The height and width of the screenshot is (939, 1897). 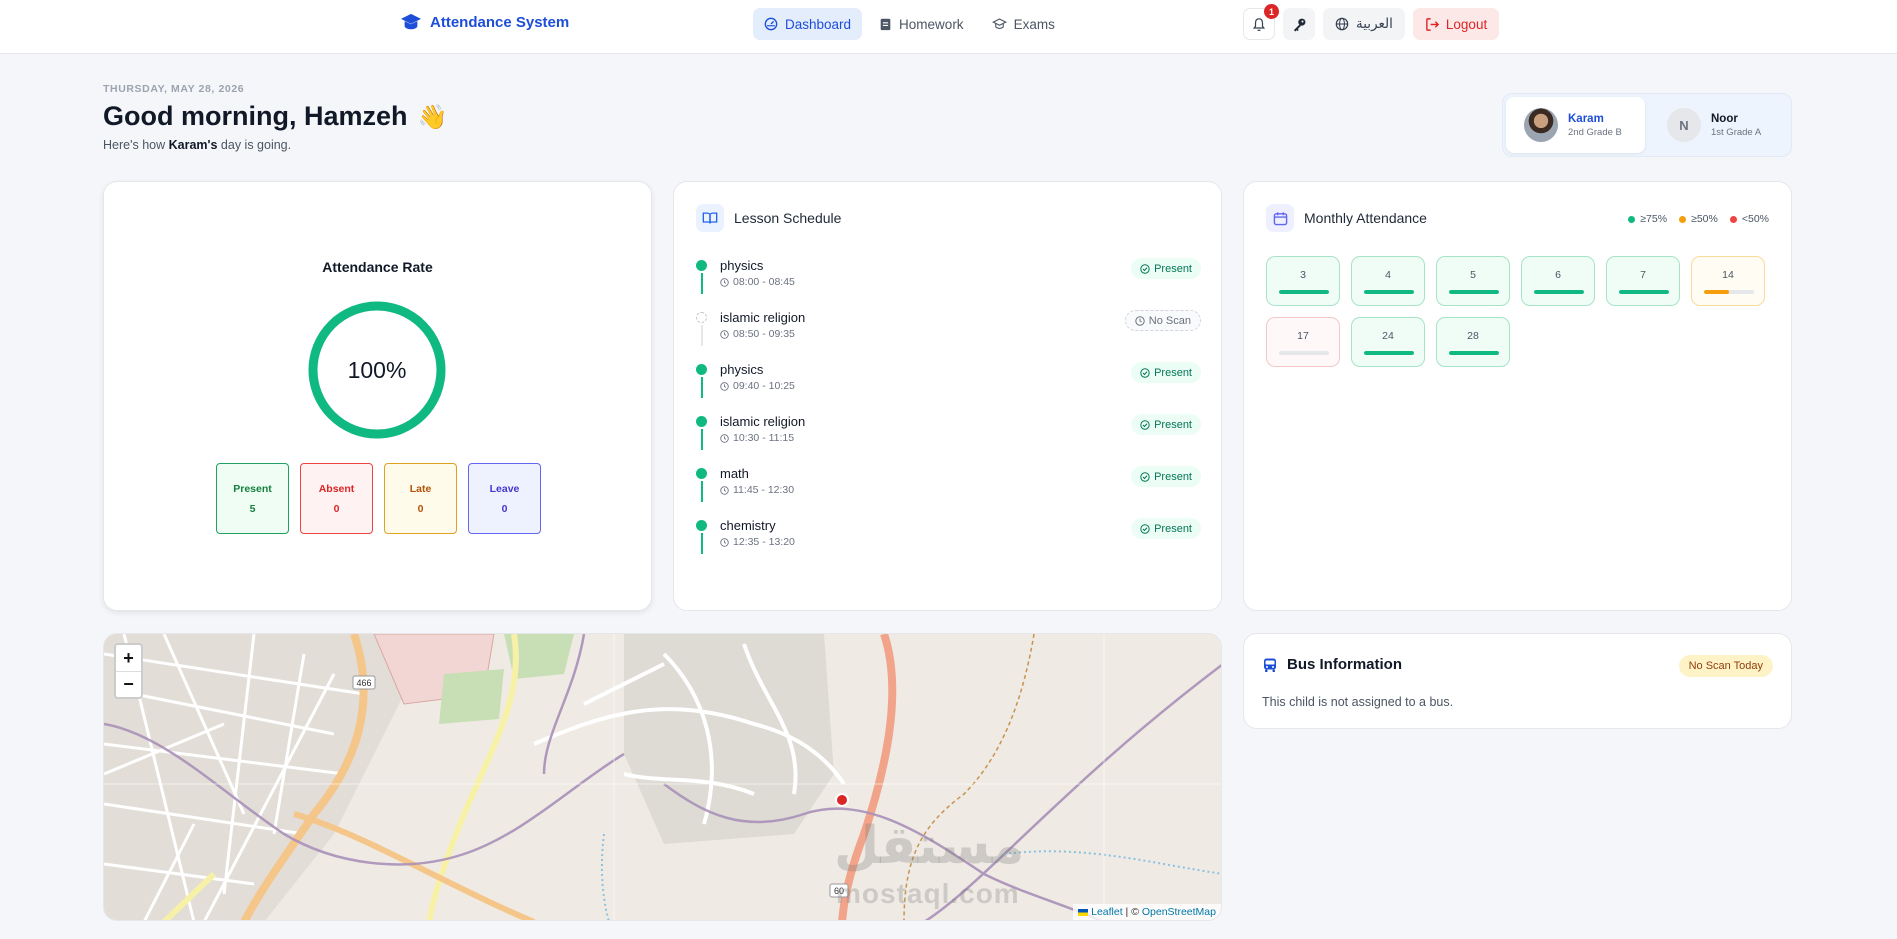 I want to click on day-tile: 4, so click(x=1388, y=281).